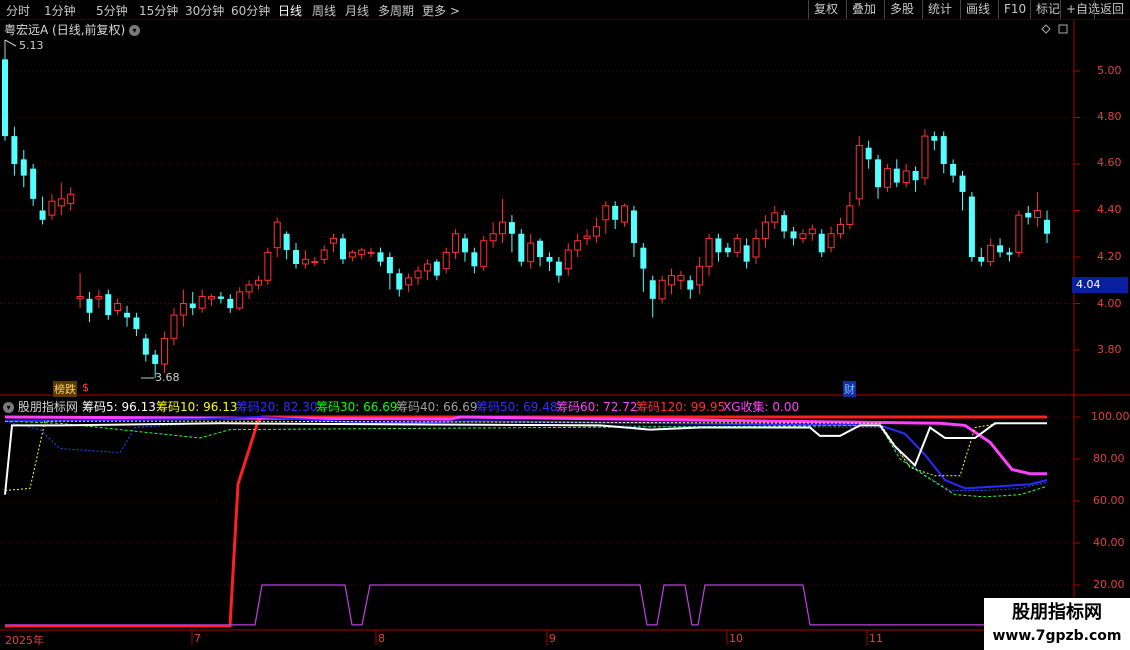 This screenshot has width=1130, height=650. I want to click on ind-tick: 20.00, so click(1109, 584).